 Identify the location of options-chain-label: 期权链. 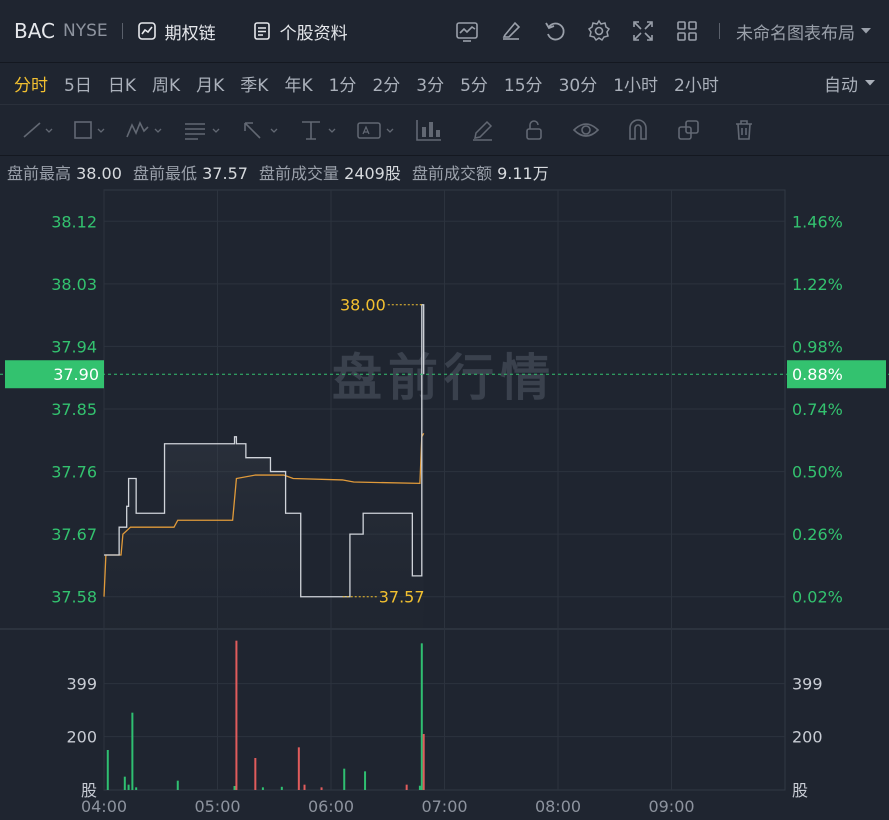
(190, 33).